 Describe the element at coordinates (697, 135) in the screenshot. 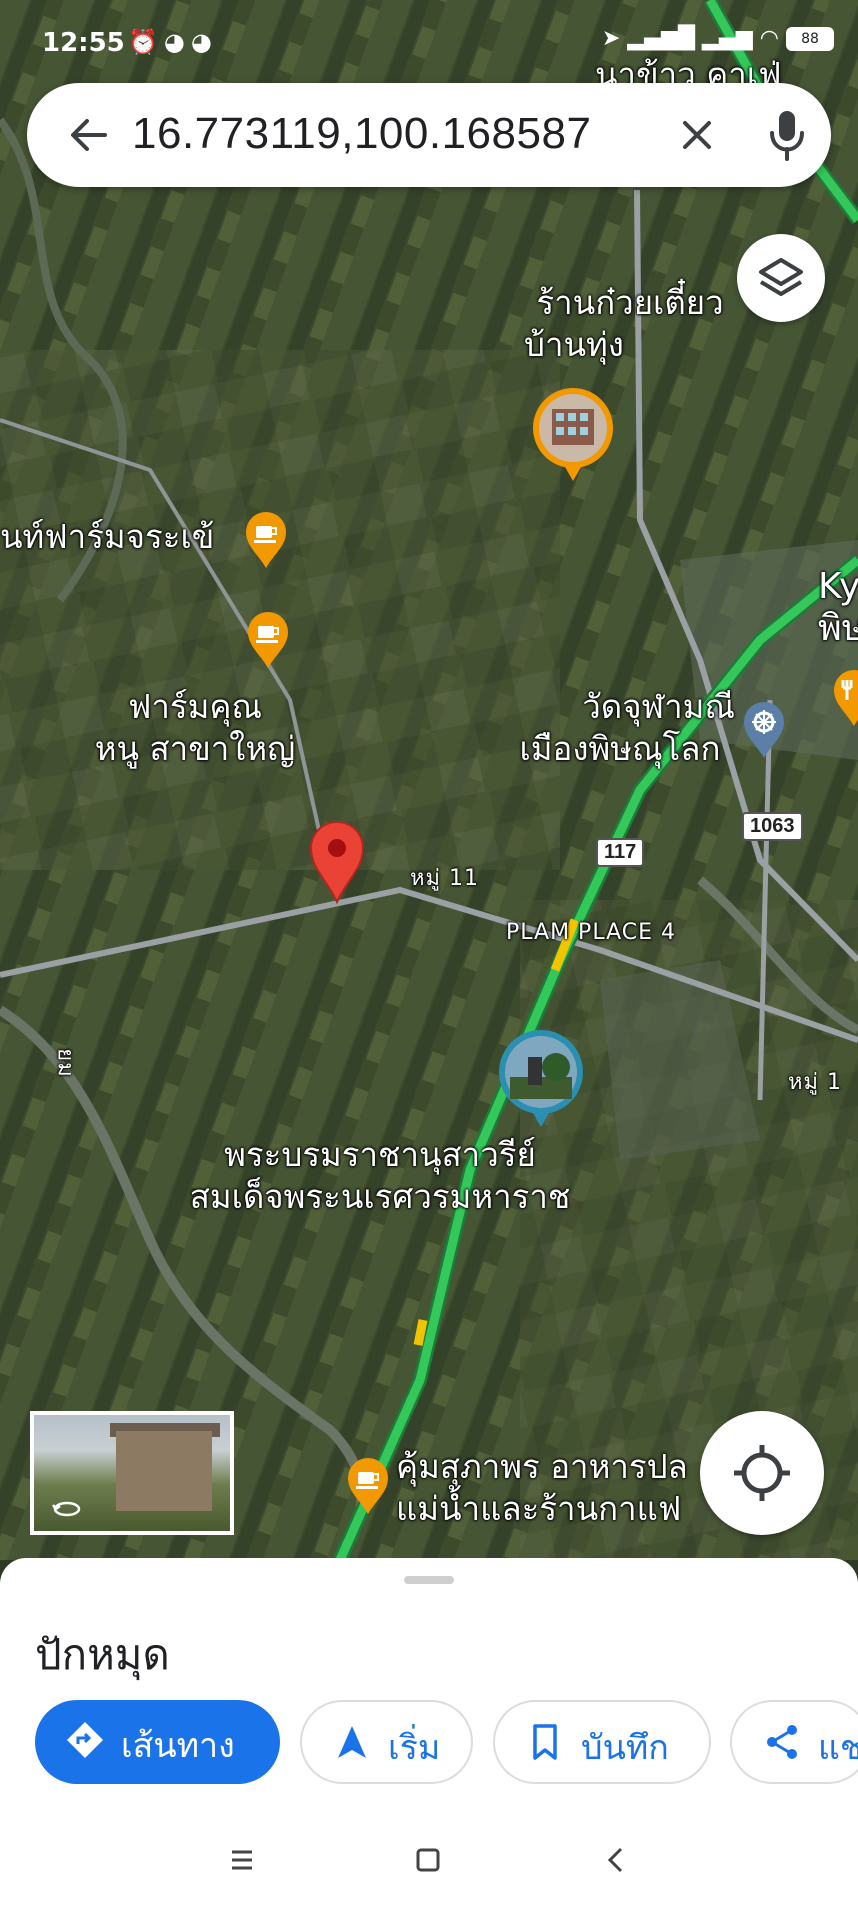

I see `close-icon` at that location.